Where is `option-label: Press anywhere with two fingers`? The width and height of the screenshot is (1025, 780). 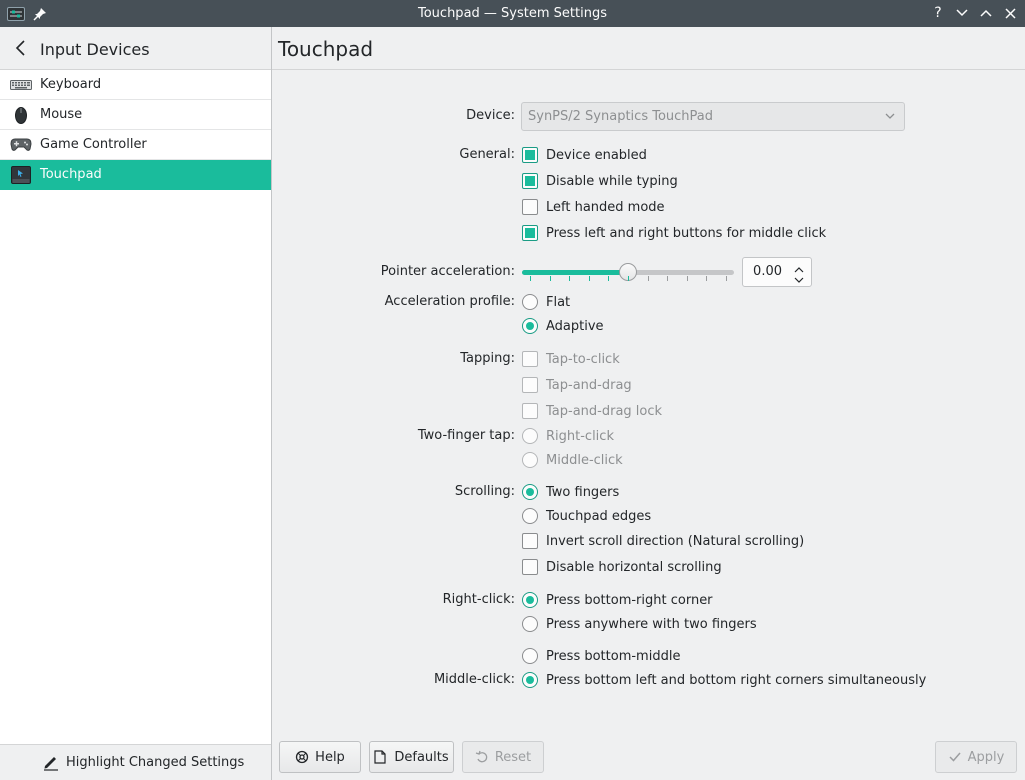
option-label: Press anywhere with two fingers is located at coordinates (651, 624).